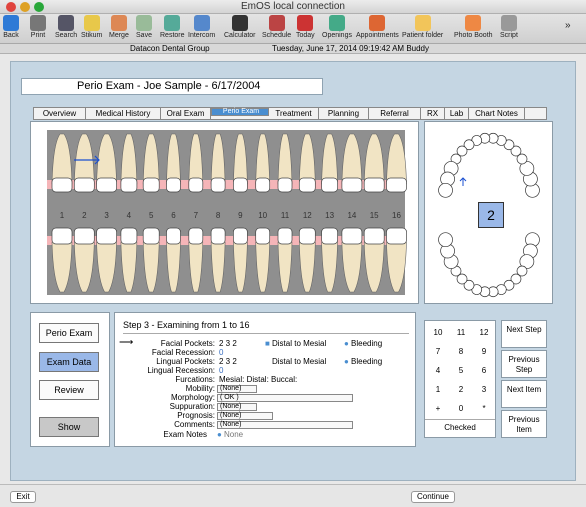  Describe the element at coordinates (438, 408) in the screenshot. I see `keypad-key: +` at that location.